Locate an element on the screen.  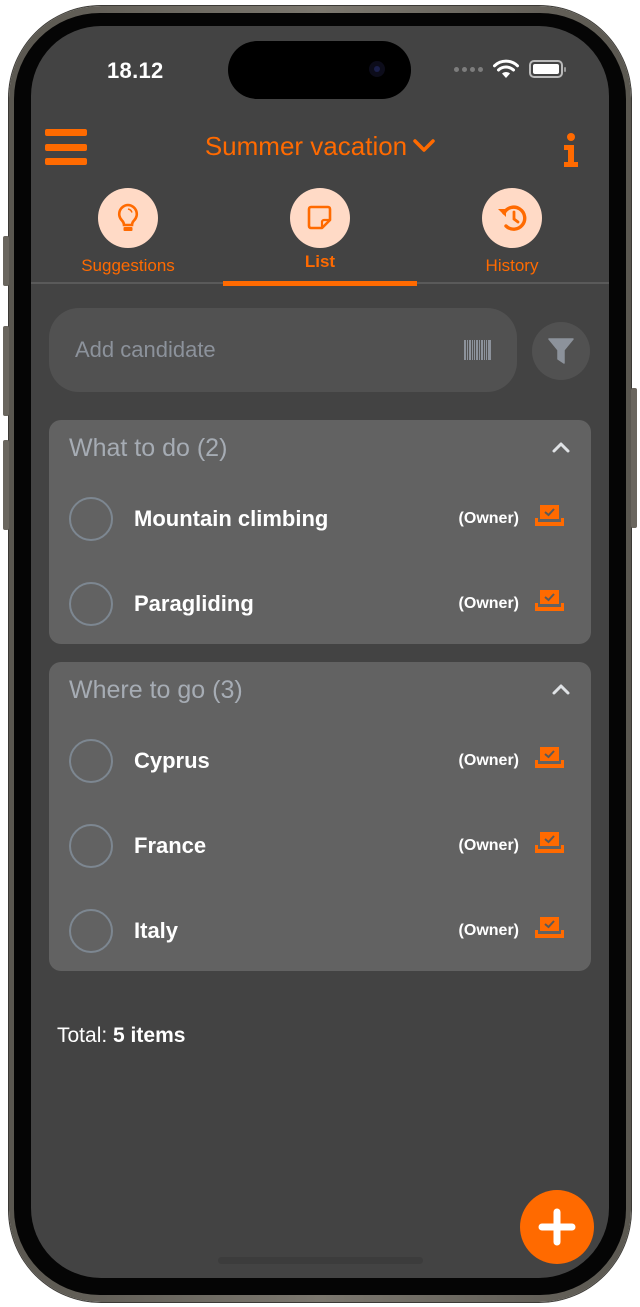
list-item: France (Owner) is located at coordinates (320, 847).